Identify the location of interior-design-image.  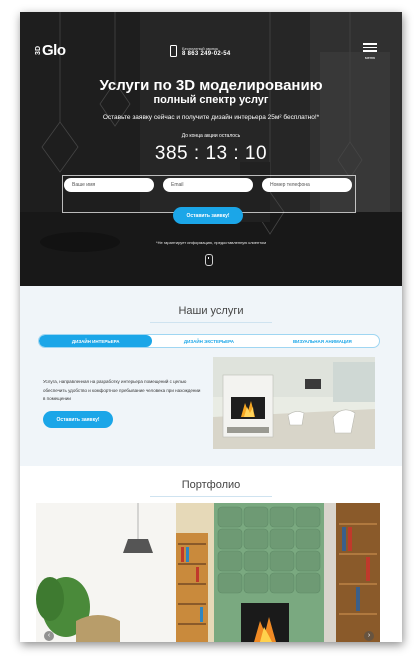
(294, 403).